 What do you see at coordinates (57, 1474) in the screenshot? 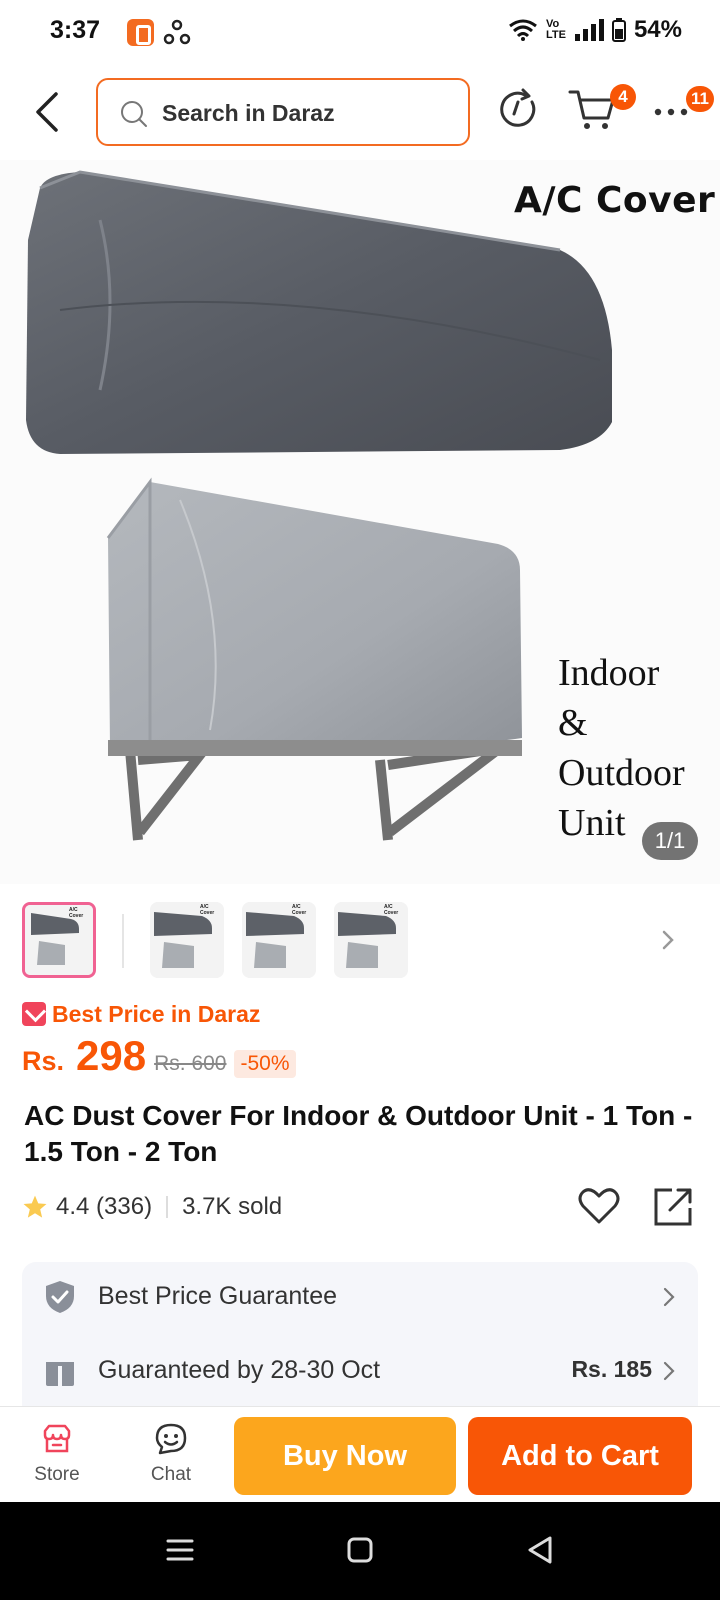
I see `store-label: Store` at bounding box center [57, 1474].